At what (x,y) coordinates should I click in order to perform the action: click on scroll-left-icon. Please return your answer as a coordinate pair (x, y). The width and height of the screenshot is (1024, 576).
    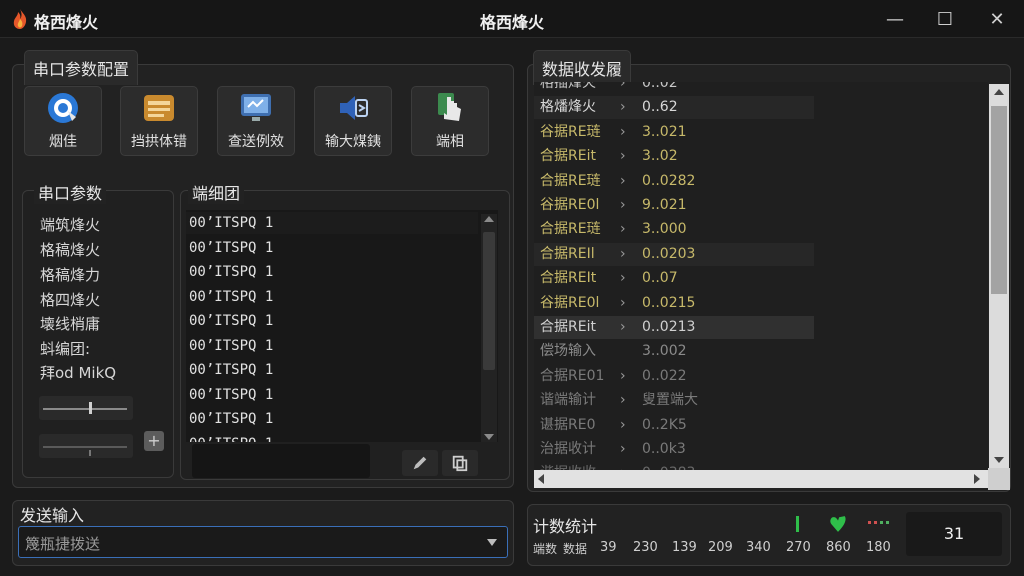
    Looking at the image, I should click on (541, 479).